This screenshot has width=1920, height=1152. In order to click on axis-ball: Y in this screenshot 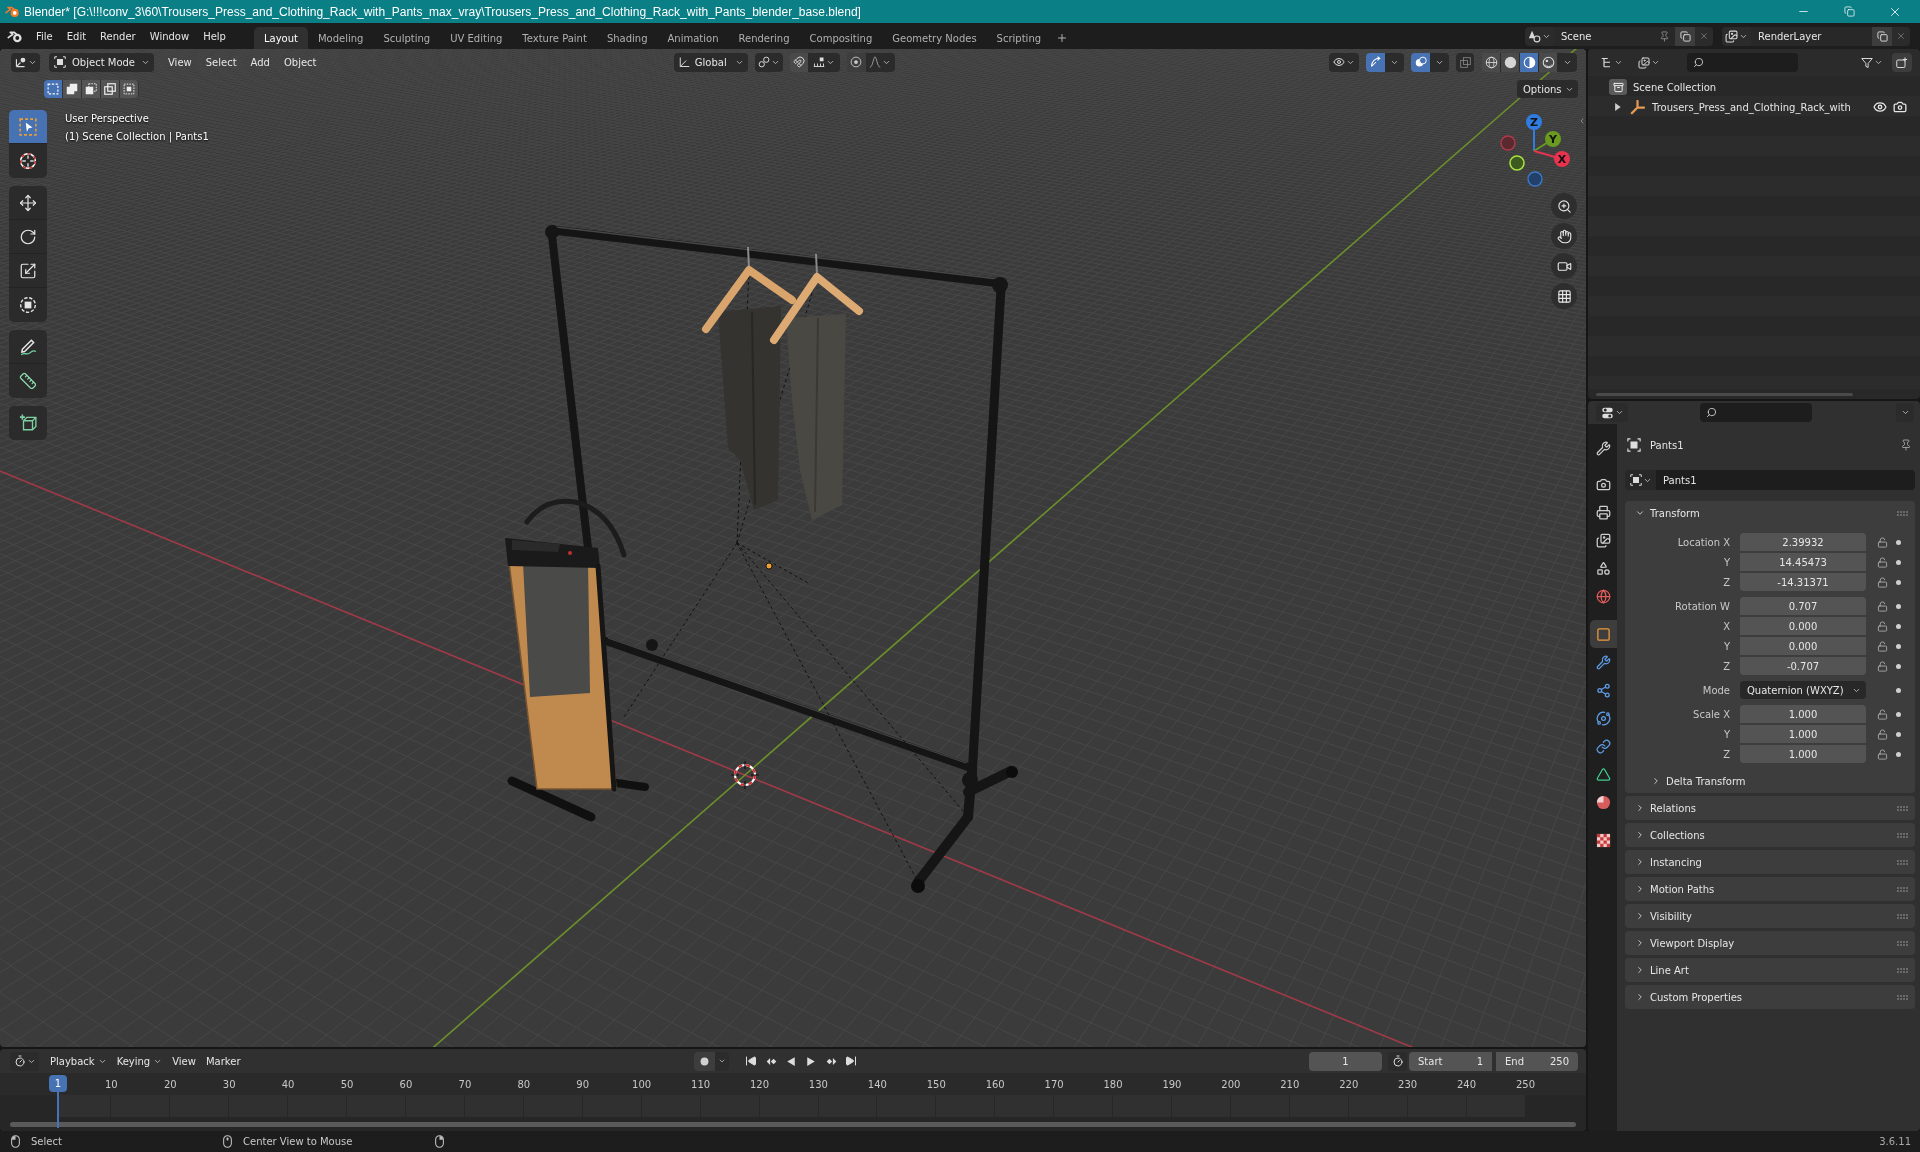, I will do `click(1553, 139)`.